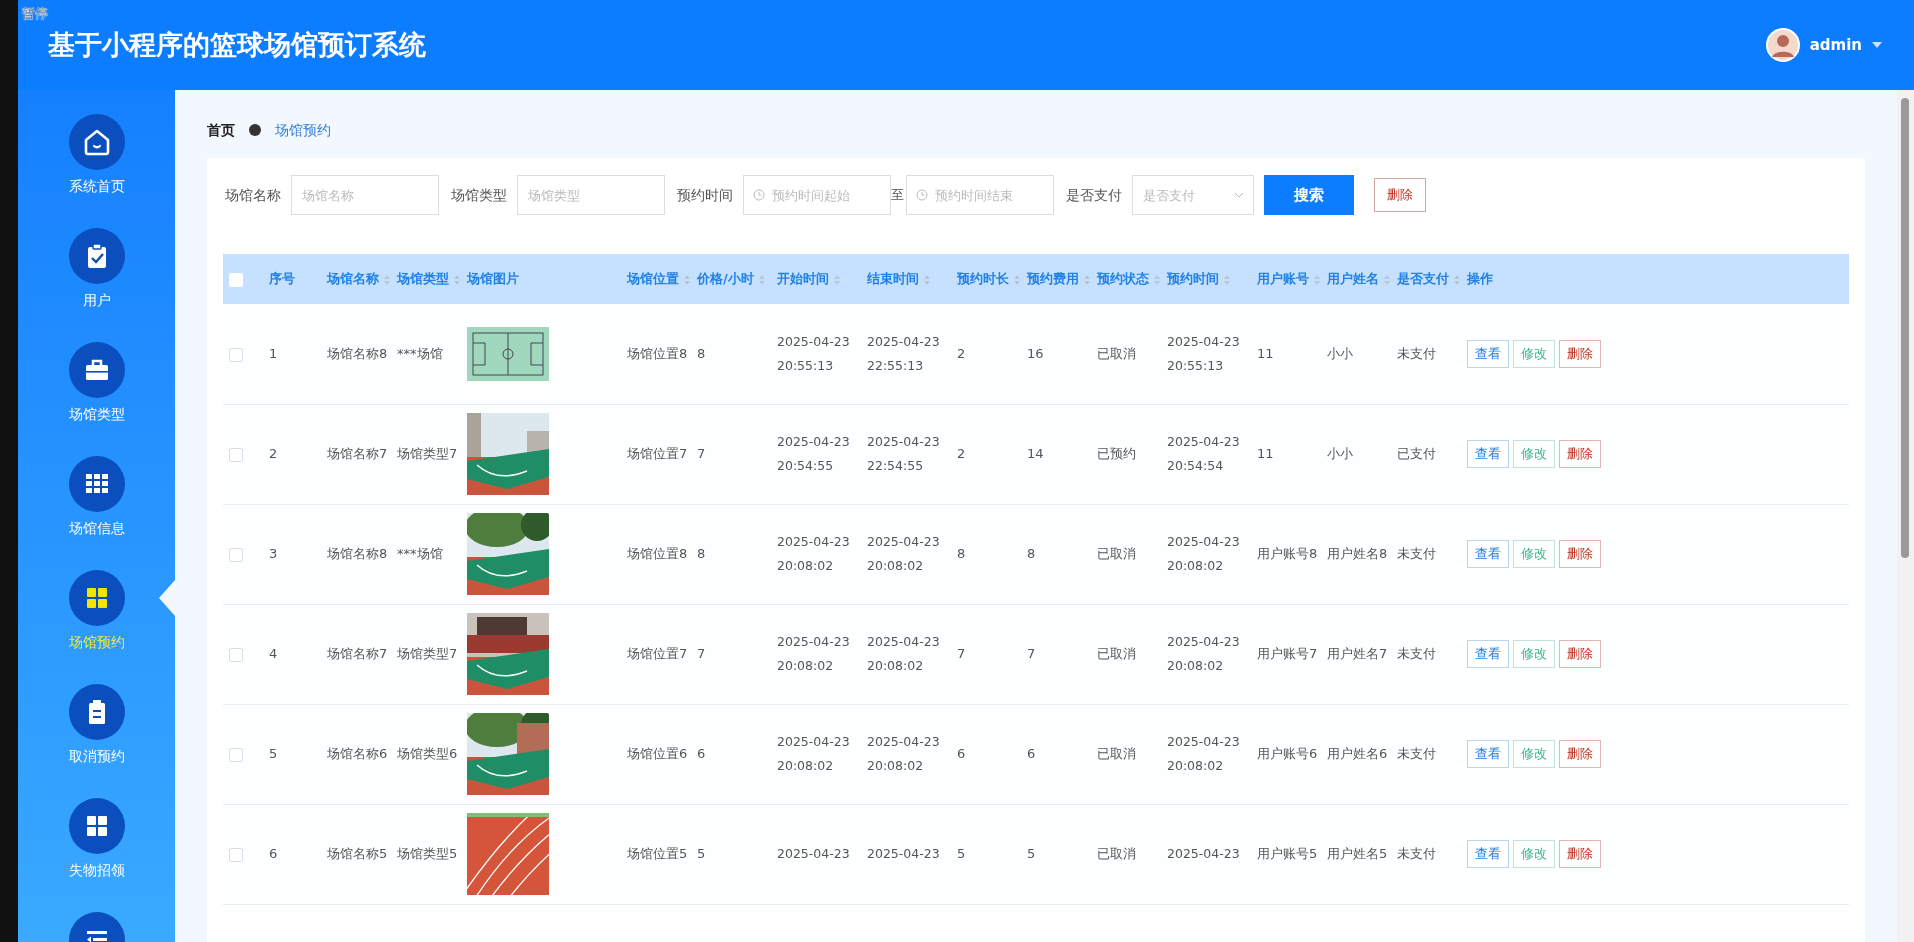 The height and width of the screenshot is (942, 1914). Describe the element at coordinates (1877, 45) in the screenshot. I see `caret-icon` at that location.